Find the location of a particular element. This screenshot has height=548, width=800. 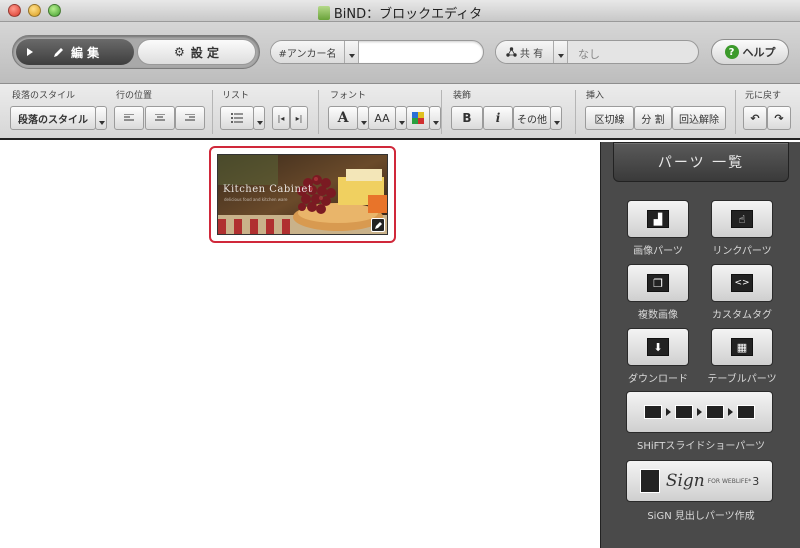

undo-group-label: 元に戻す is located at coordinates (763, 96).